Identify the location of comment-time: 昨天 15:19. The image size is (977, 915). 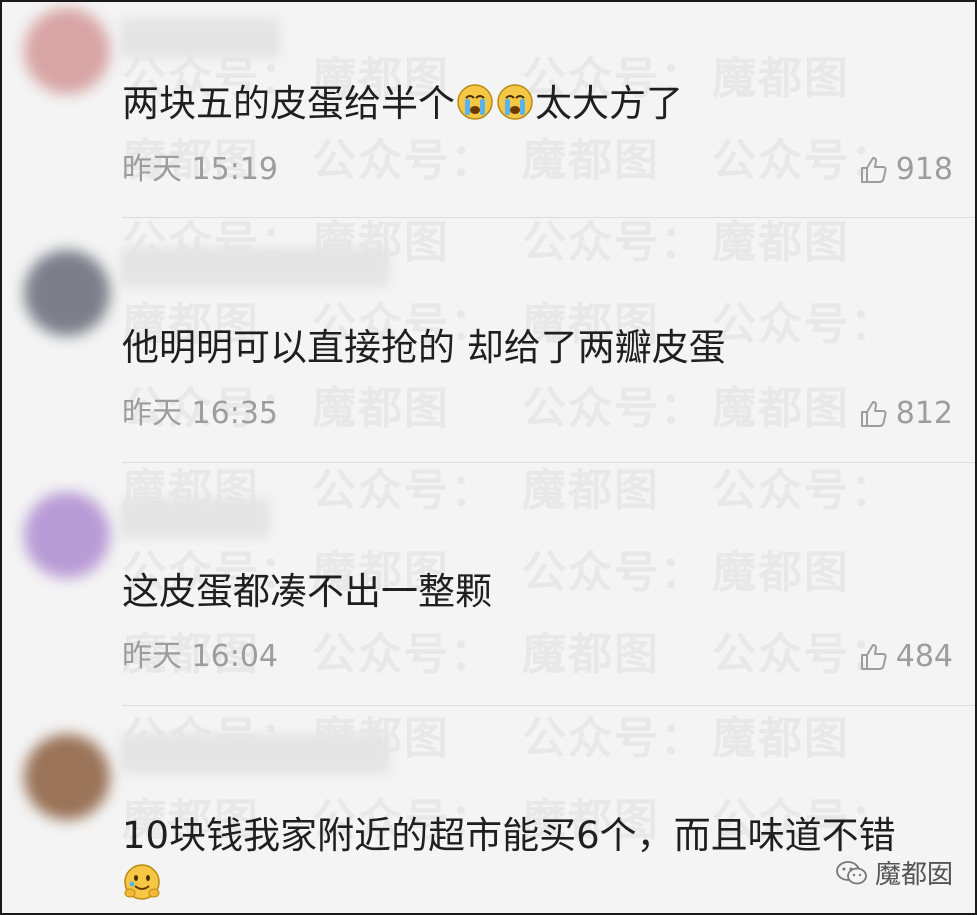
(200, 169).